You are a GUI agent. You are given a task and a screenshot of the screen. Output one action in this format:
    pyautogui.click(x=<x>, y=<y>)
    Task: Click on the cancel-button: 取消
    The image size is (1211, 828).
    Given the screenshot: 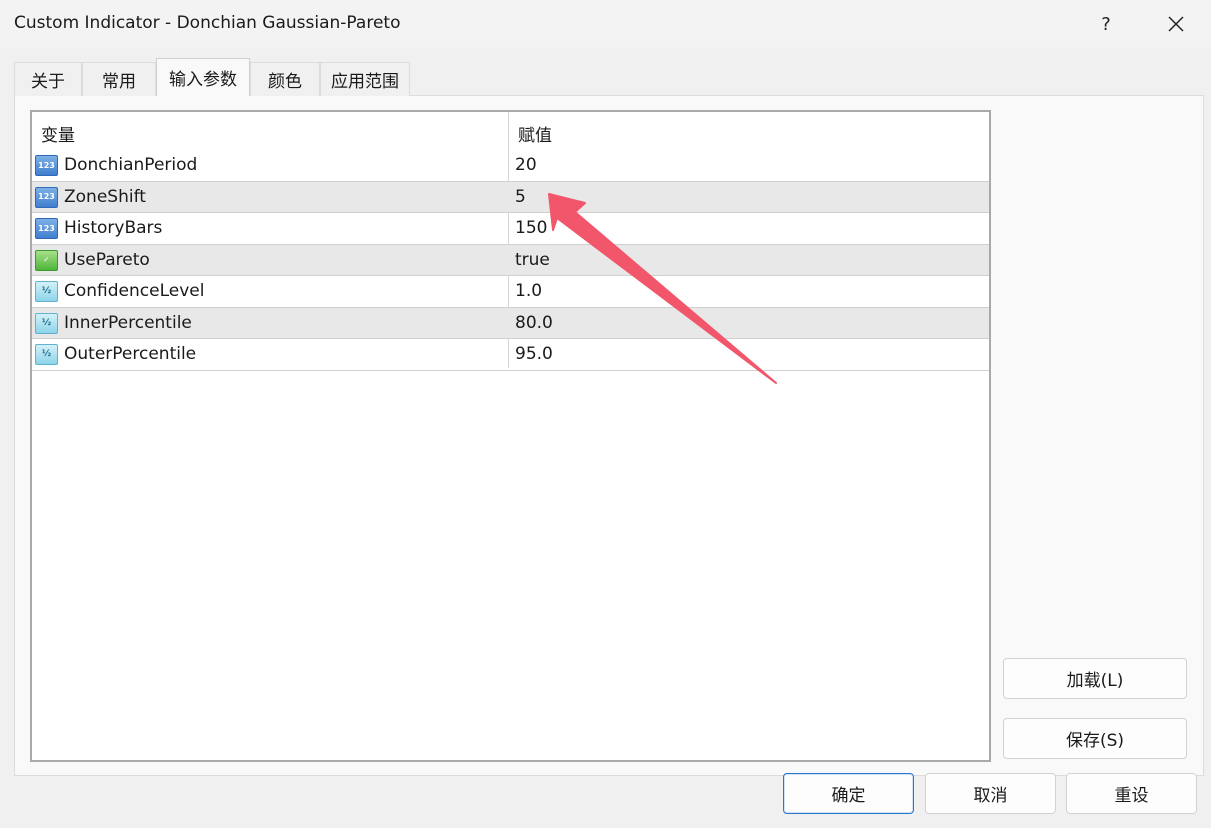 What is the action you would take?
    pyautogui.click(x=990, y=793)
    